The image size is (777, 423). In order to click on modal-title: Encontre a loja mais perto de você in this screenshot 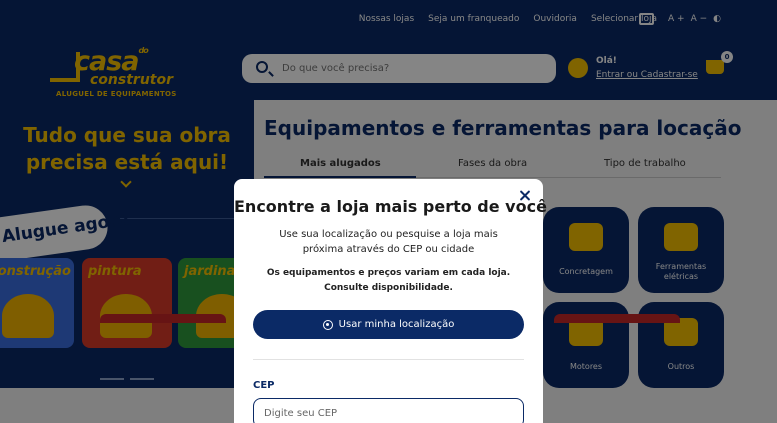, I will do `click(390, 206)`.